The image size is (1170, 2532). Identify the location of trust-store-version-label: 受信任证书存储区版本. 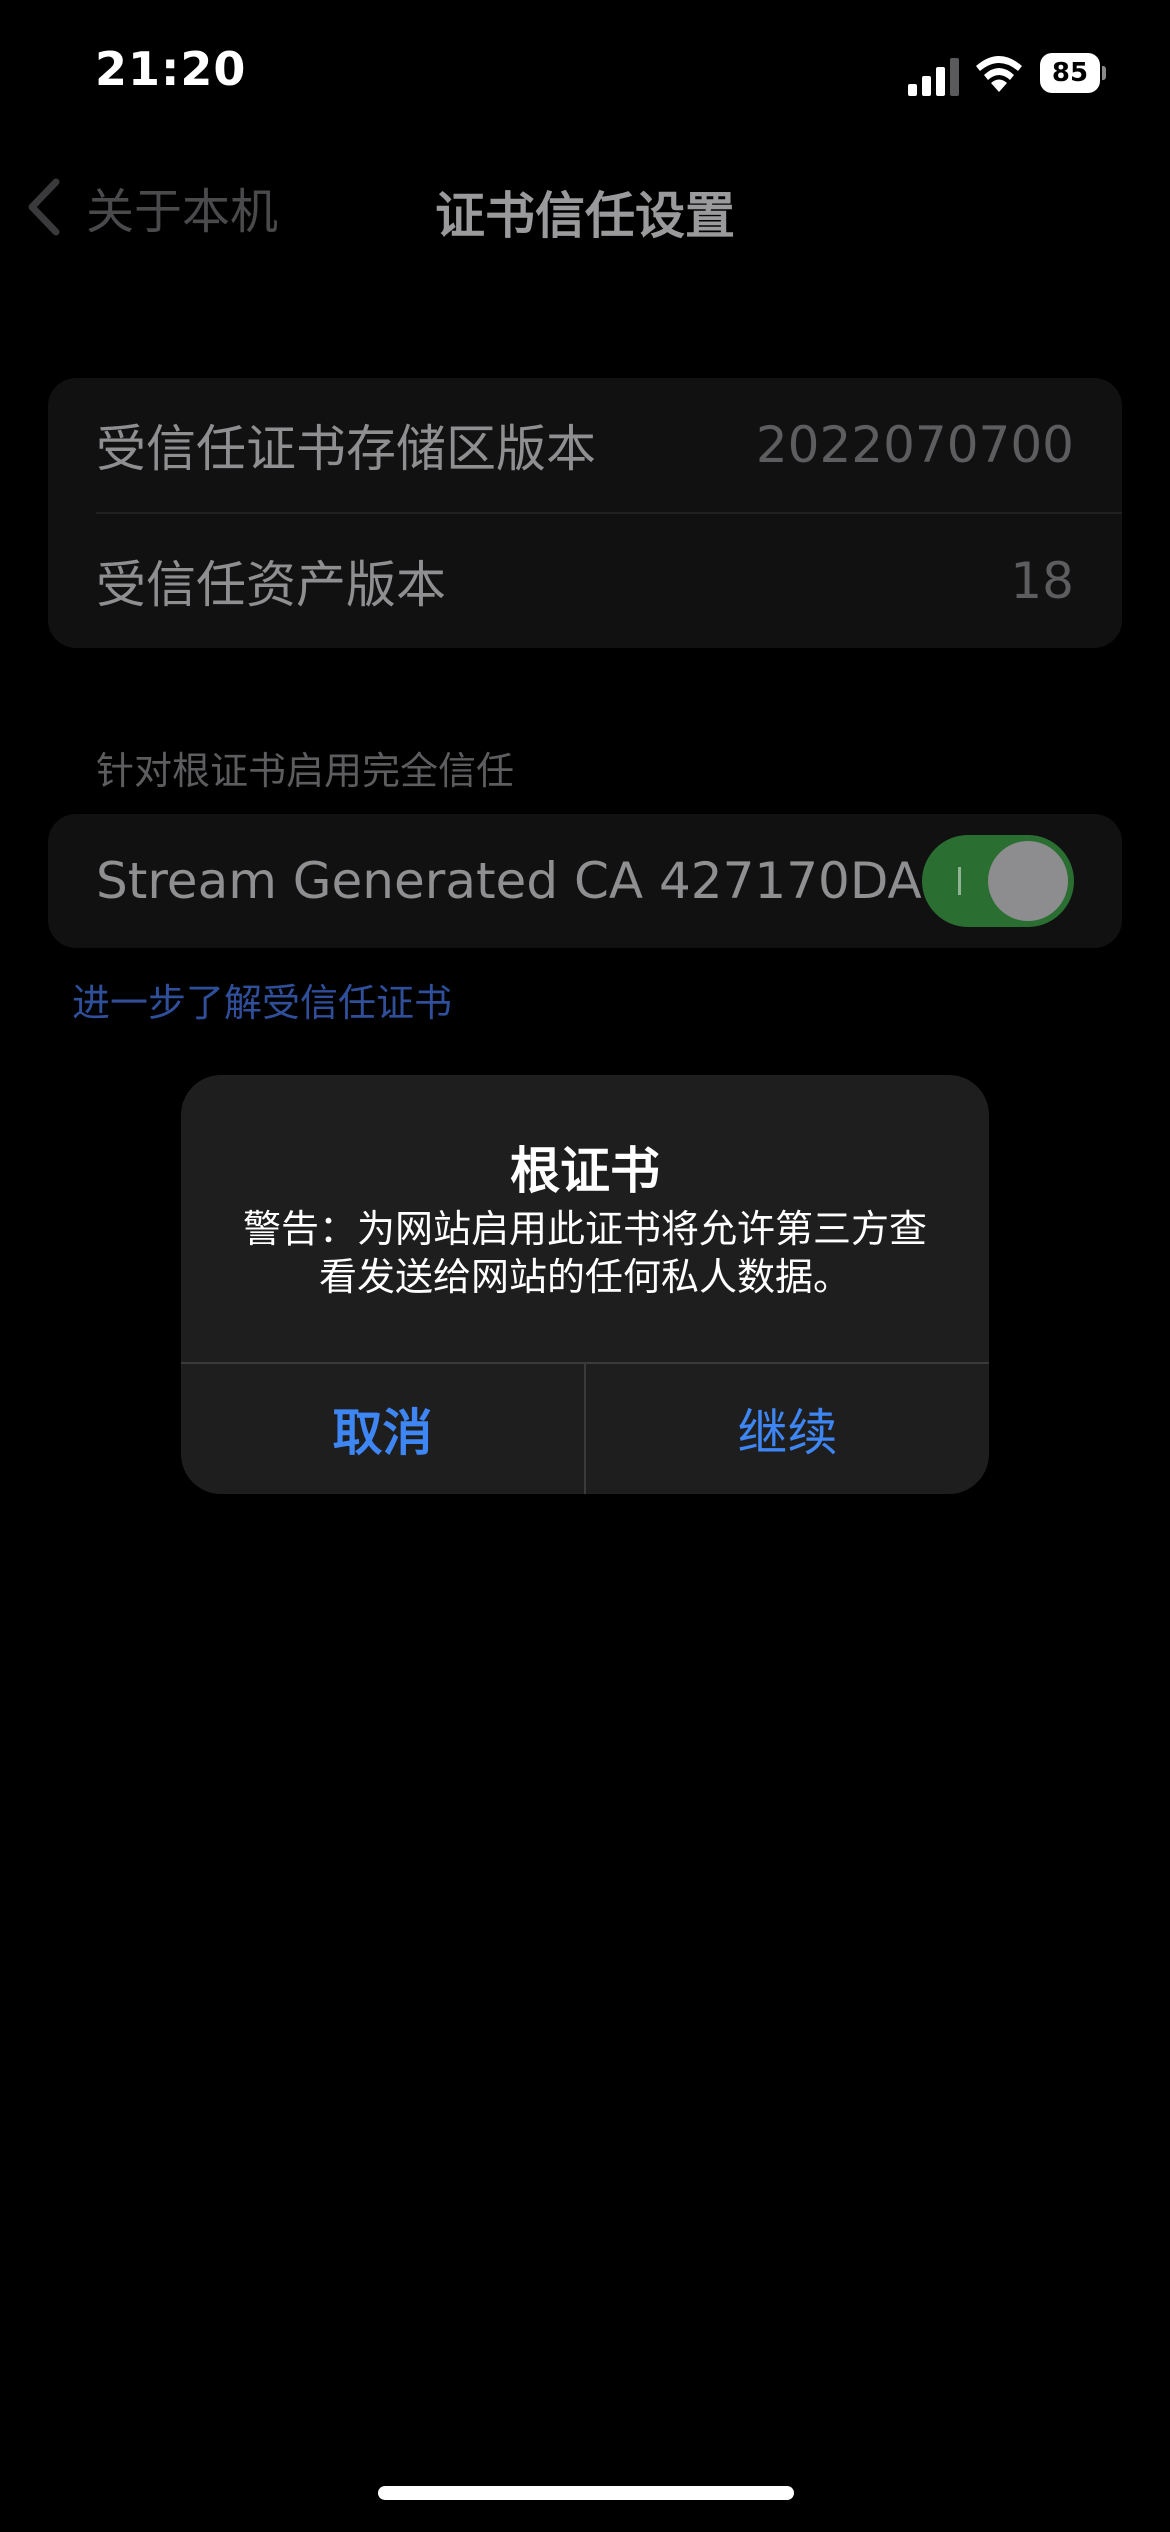
(346, 449).